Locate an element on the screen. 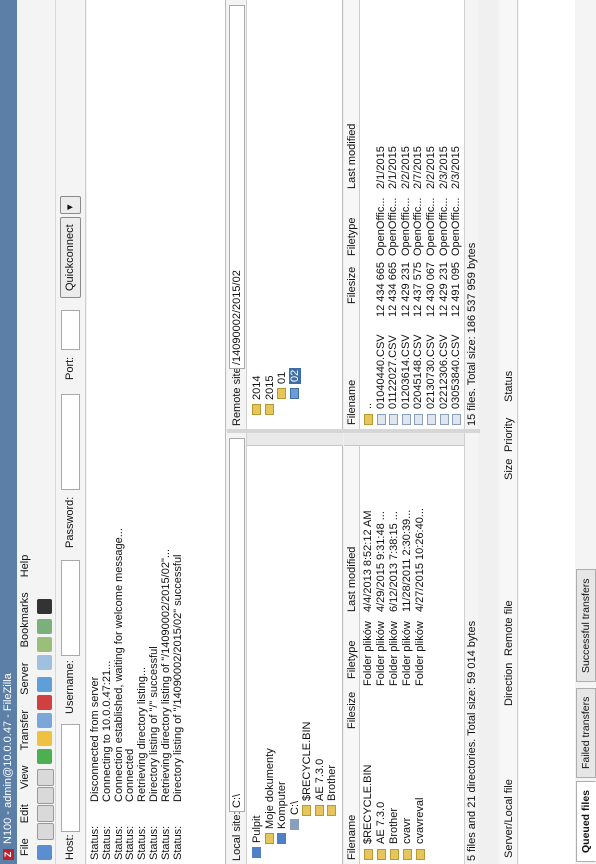 The height and width of the screenshot is (864, 596). remote-col-filetype: Filetype is located at coordinates (352, 236).